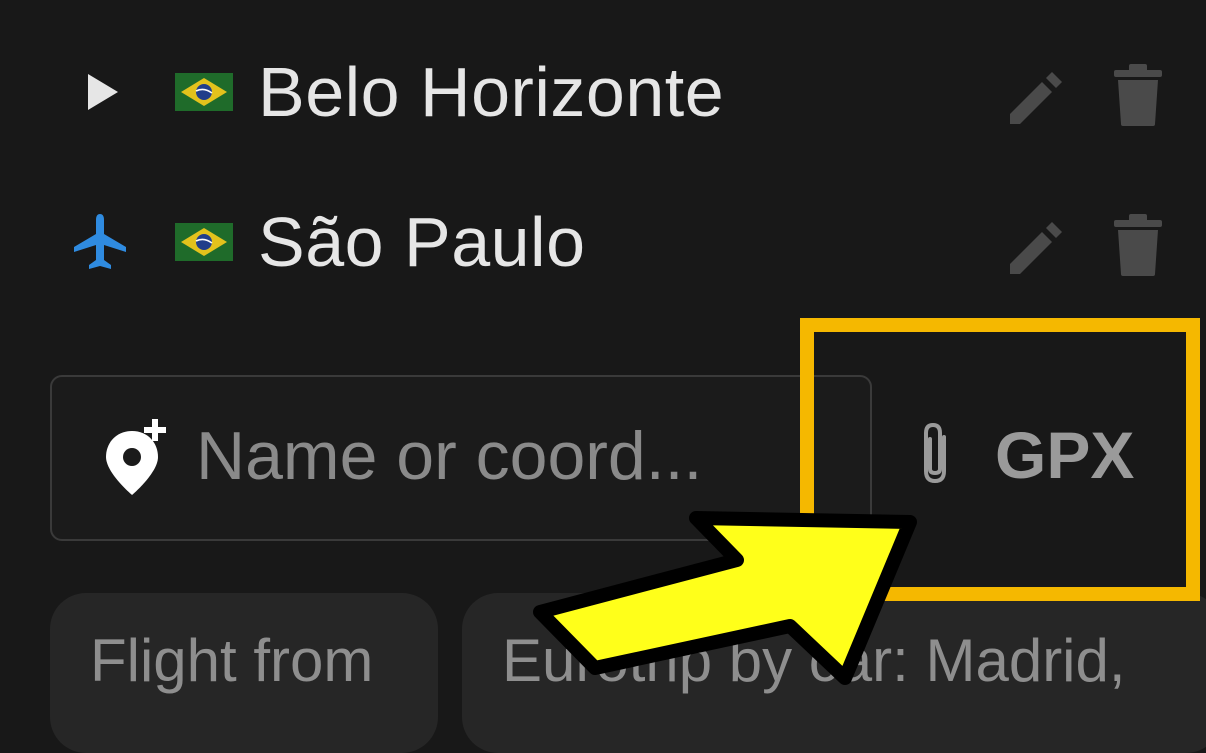  What do you see at coordinates (526, 456) in the screenshot?
I see `place-search-input` at bounding box center [526, 456].